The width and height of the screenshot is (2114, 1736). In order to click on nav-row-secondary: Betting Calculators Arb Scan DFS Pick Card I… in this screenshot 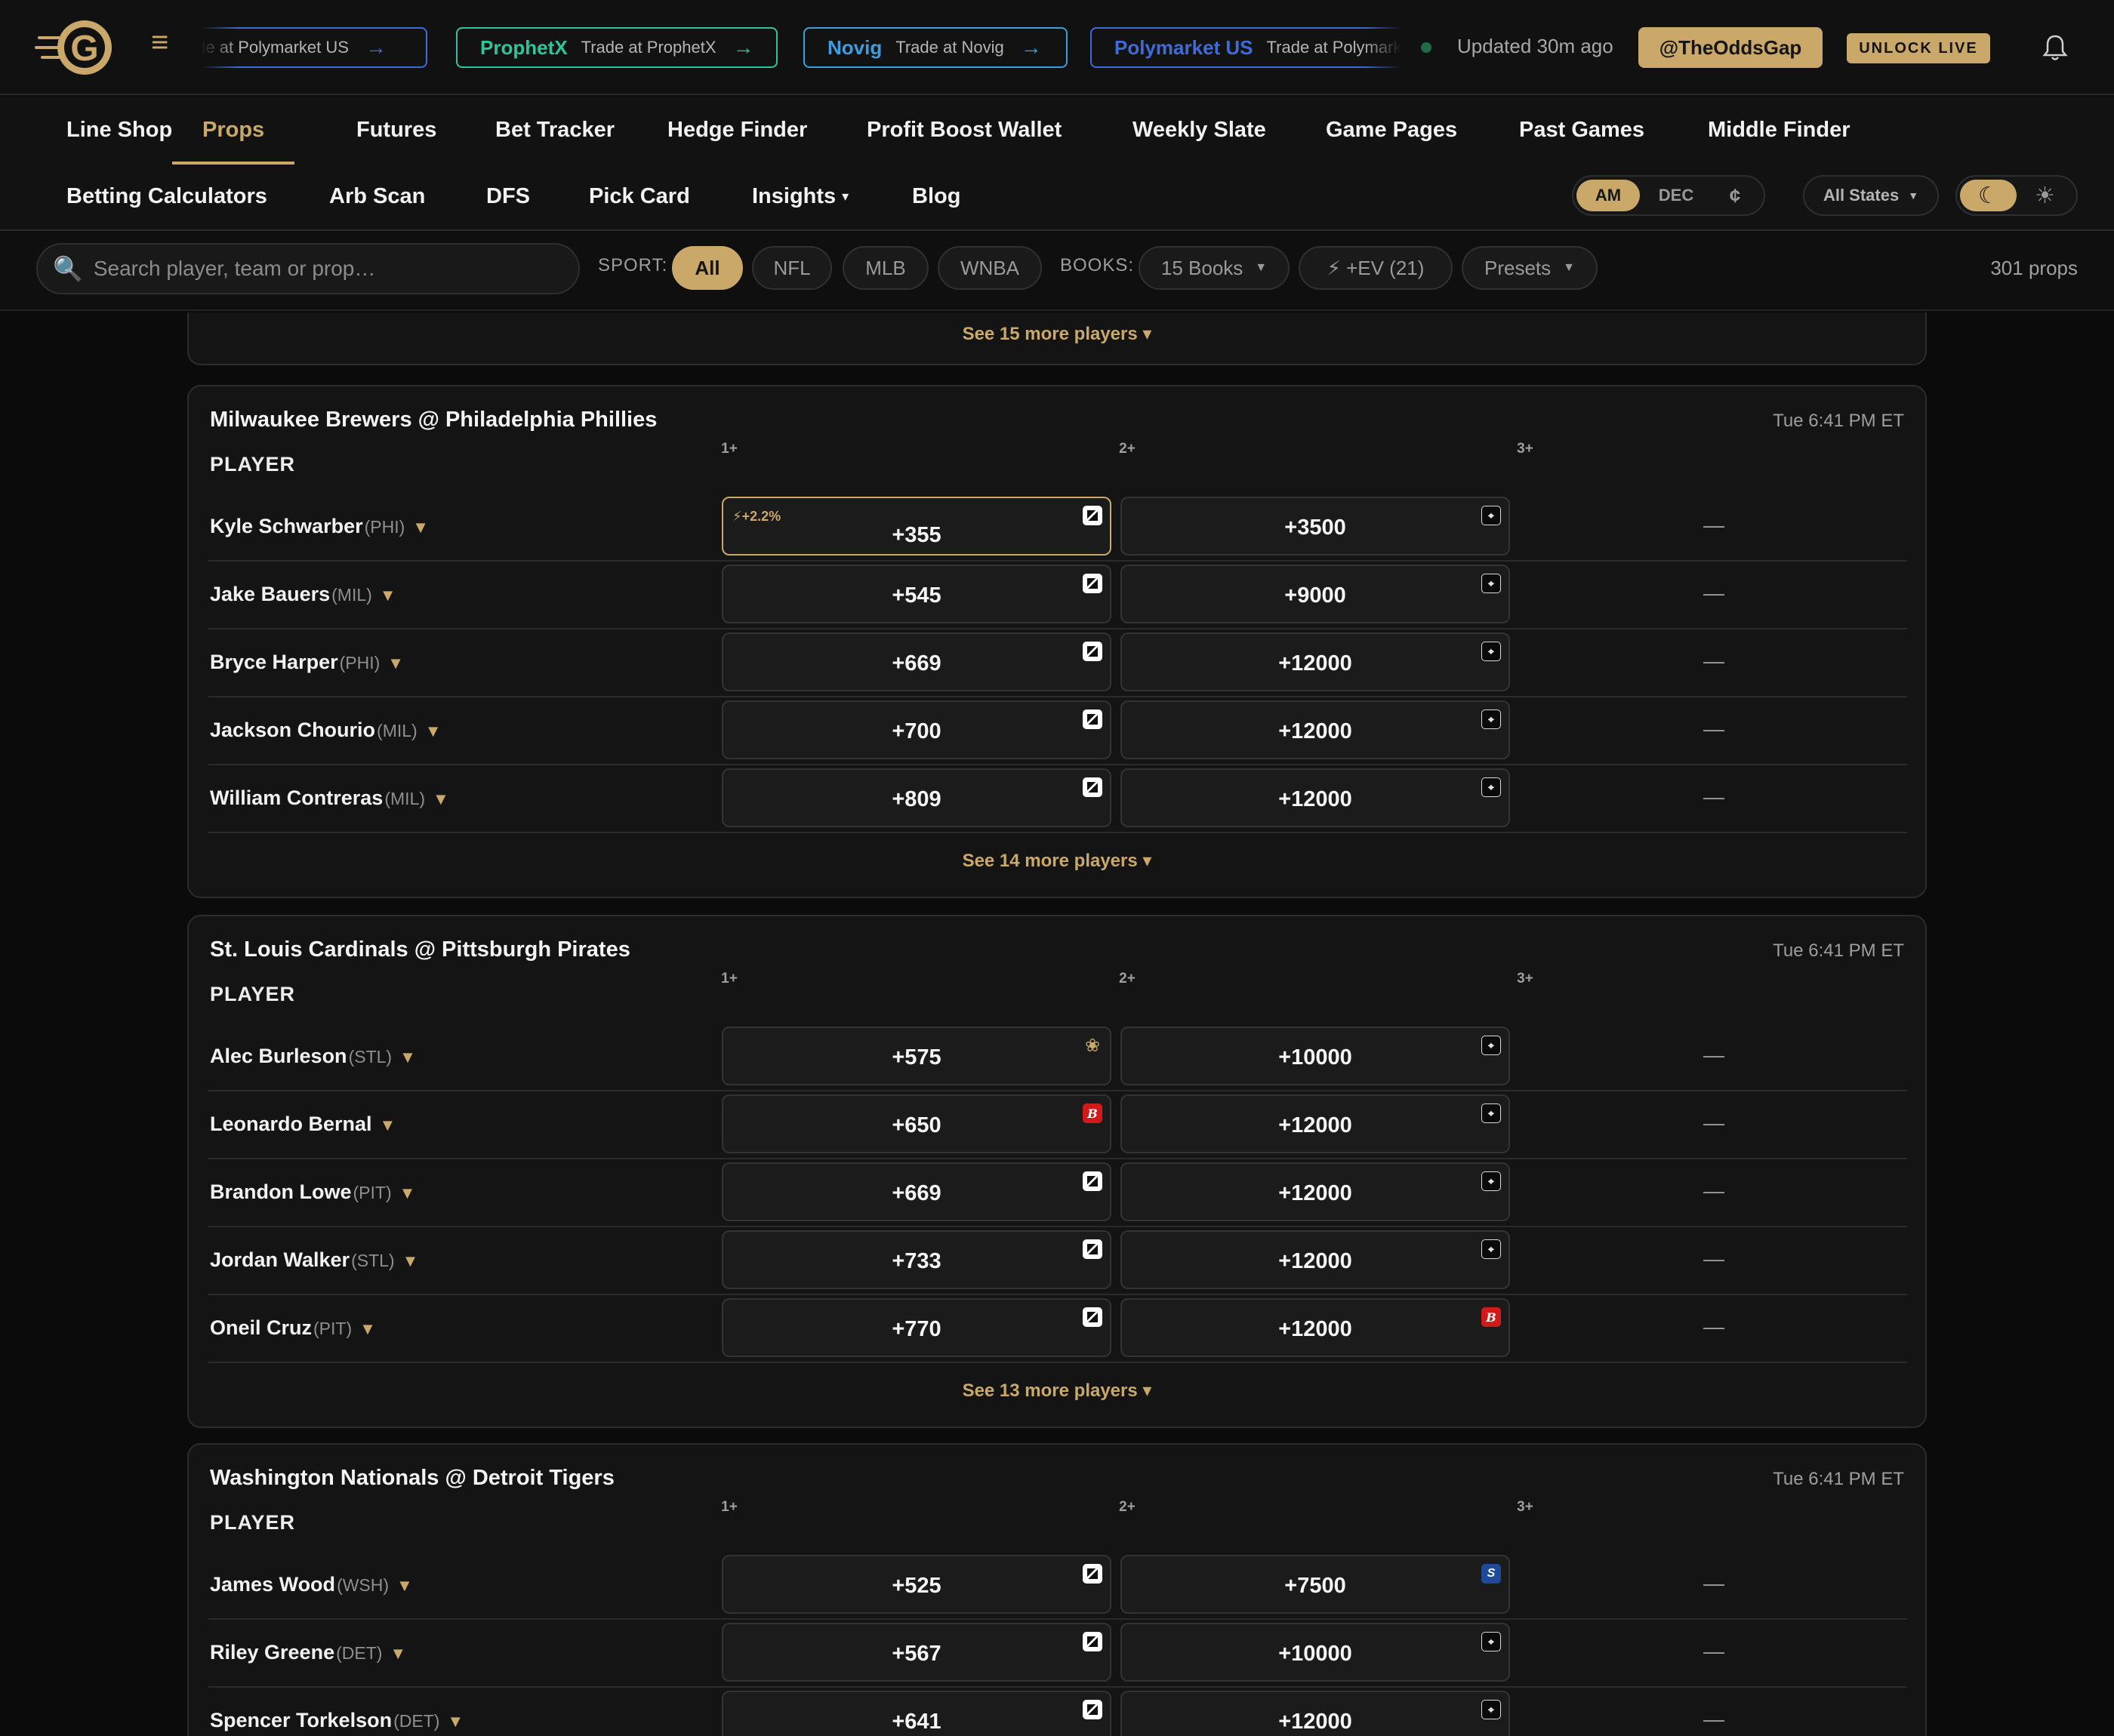, I will do `click(1057, 196)`.